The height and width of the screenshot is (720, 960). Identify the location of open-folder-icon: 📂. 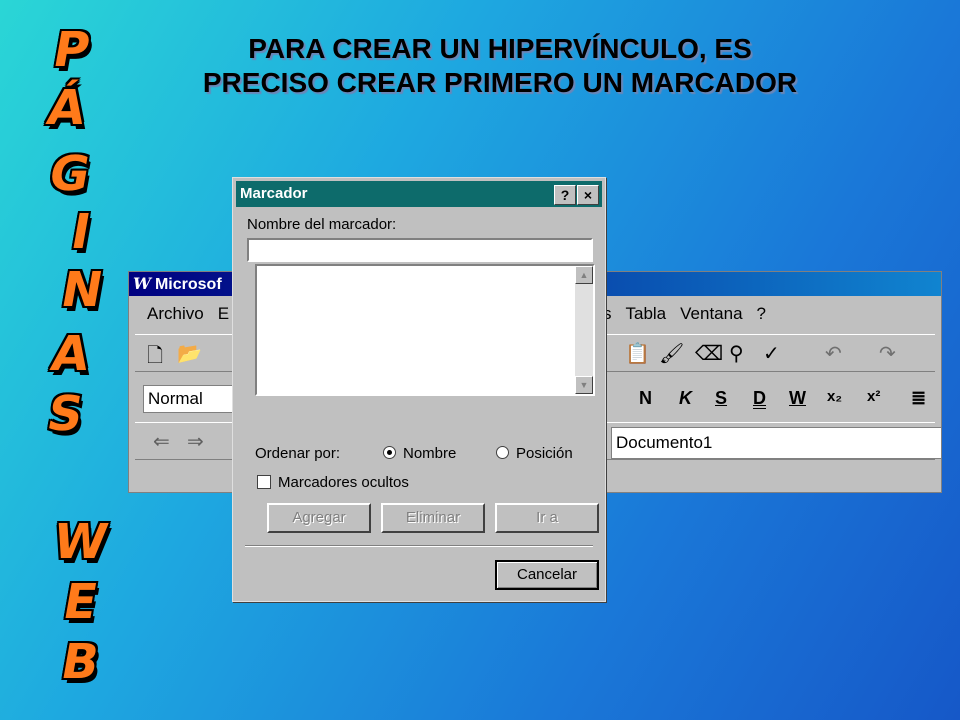
(189, 353).